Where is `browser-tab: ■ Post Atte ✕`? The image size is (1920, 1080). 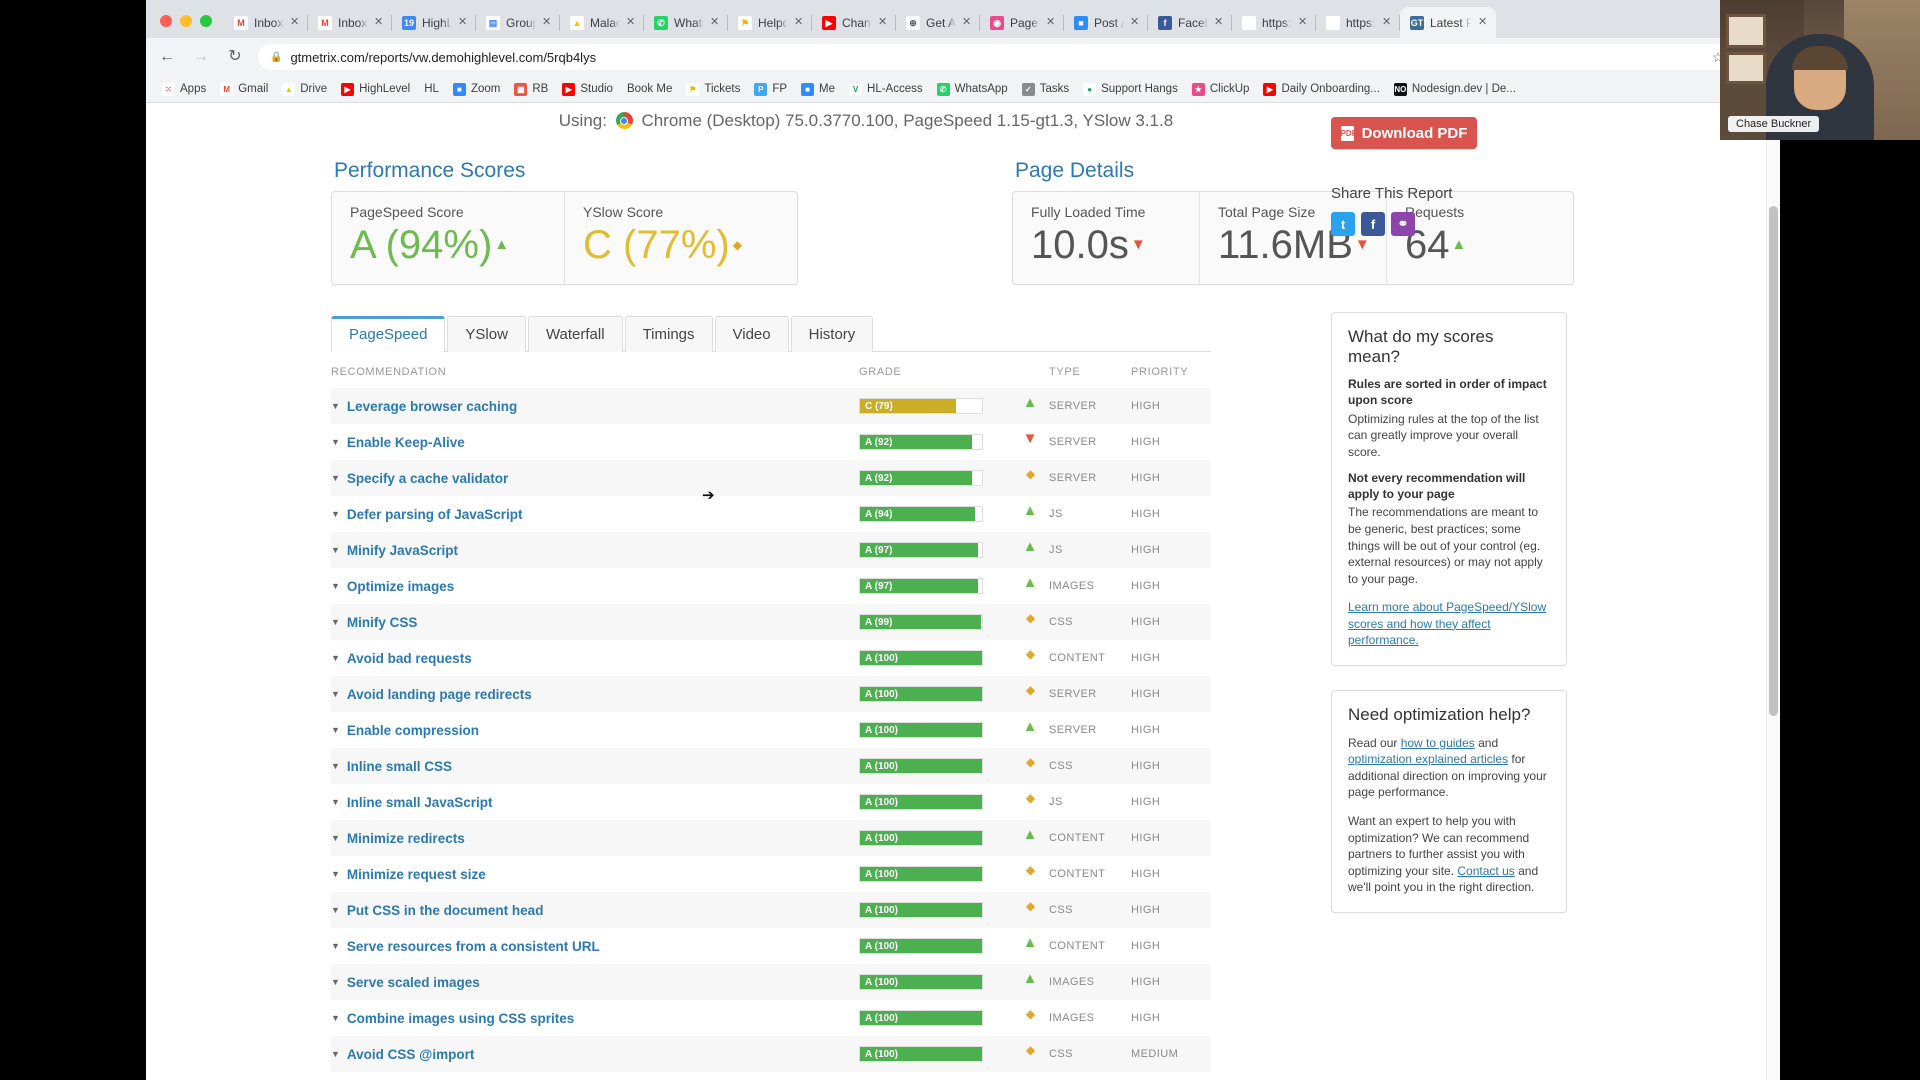 browser-tab: ■ Post Atte ✕ is located at coordinates (1106, 22).